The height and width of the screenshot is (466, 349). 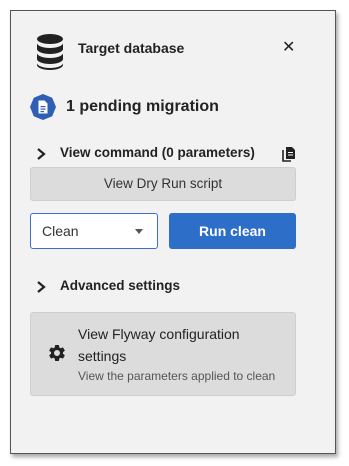 I want to click on document-badge-icon, so click(x=43, y=107).